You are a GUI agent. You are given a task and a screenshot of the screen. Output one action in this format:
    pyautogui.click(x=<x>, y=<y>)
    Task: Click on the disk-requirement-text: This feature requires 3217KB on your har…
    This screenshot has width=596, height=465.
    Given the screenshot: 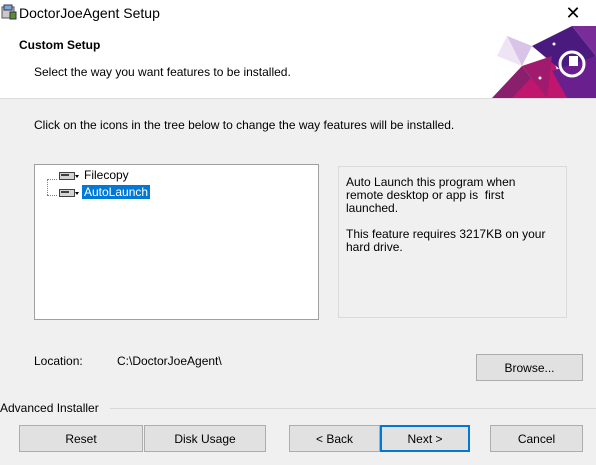 What is the action you would take?
    pyautogui.click(x=446, y=240)
    